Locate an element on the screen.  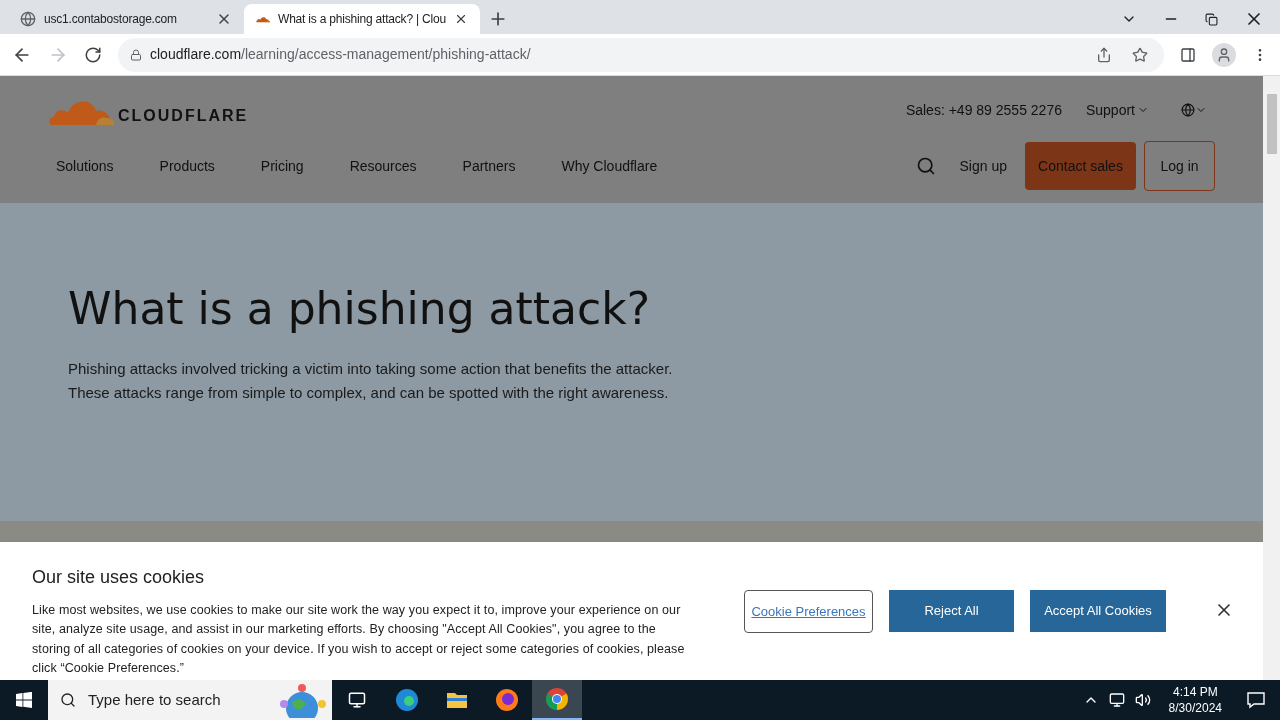
nav-link: Products is located at coordinates (187, 166).